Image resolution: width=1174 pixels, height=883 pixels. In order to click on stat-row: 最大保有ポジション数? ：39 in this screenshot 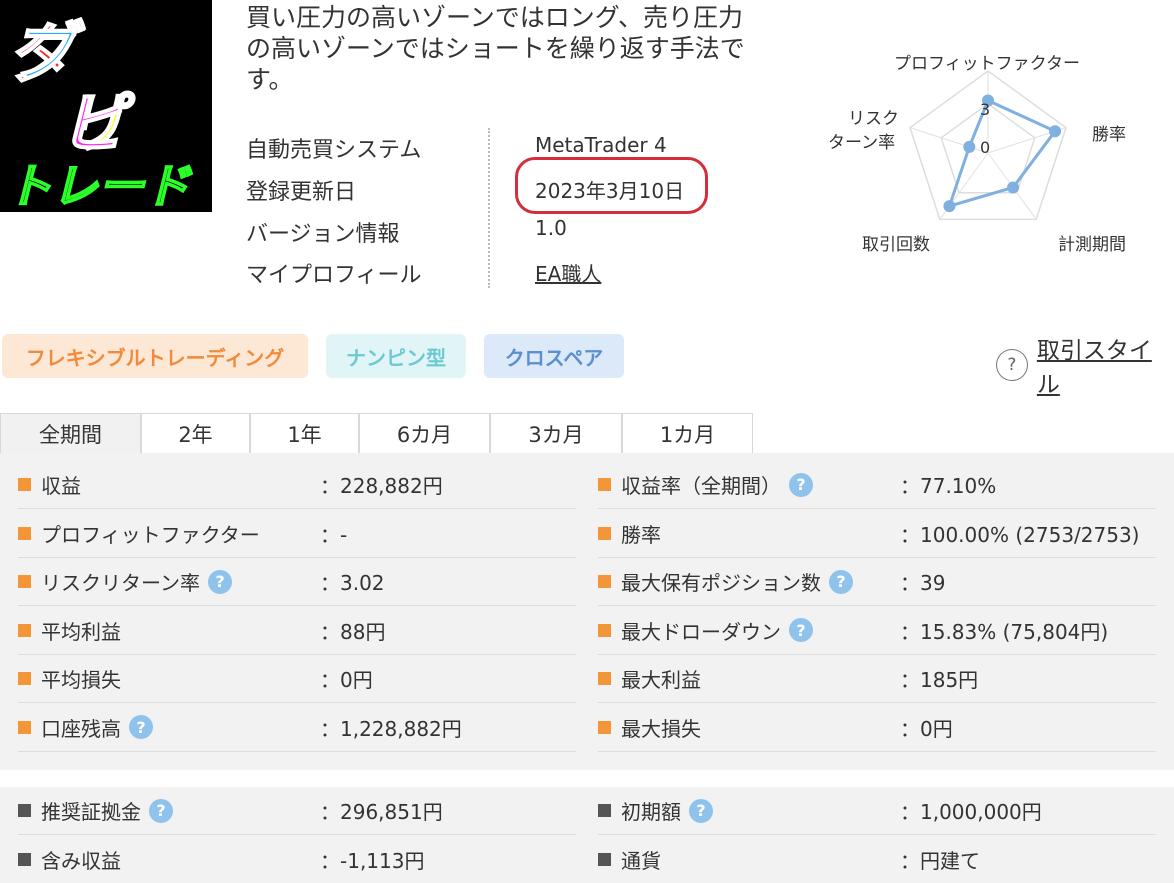, I will do `click(877, 582)`.